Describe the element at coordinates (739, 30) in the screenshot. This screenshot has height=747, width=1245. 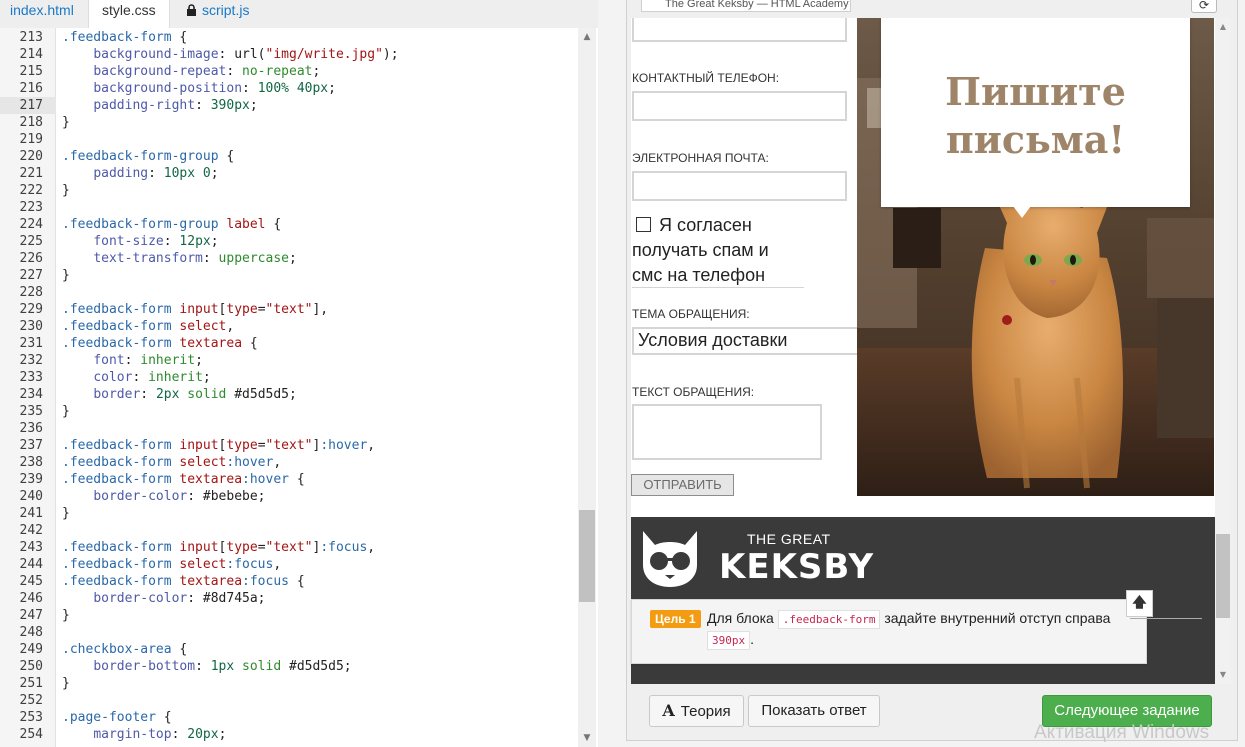
I see `name-field` at that location.